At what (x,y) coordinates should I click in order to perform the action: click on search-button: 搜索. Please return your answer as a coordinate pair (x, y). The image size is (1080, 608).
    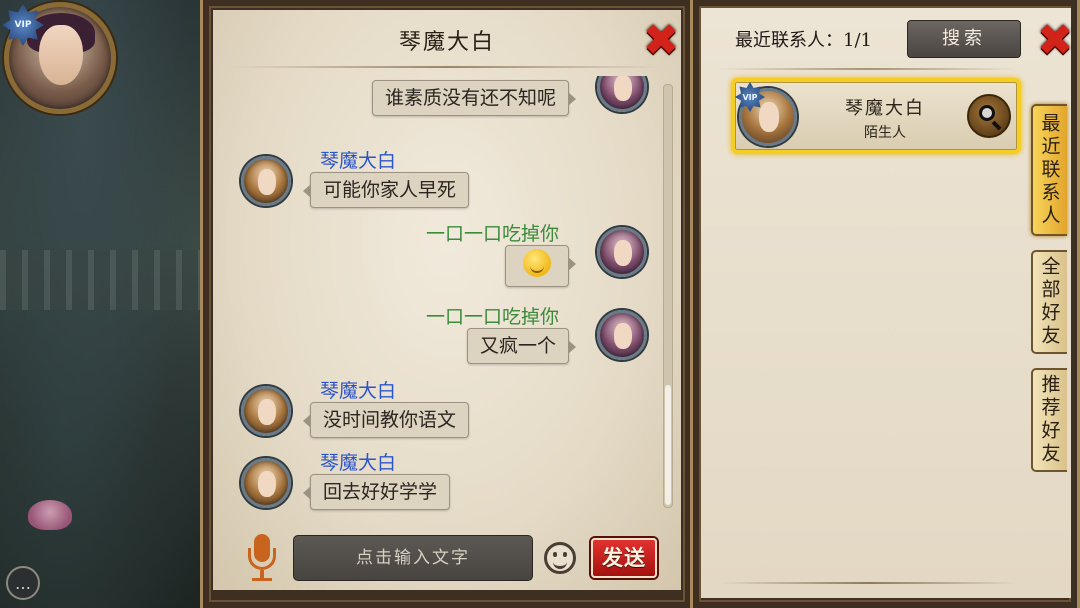
    Looking at the image, I should click on (964, 39).